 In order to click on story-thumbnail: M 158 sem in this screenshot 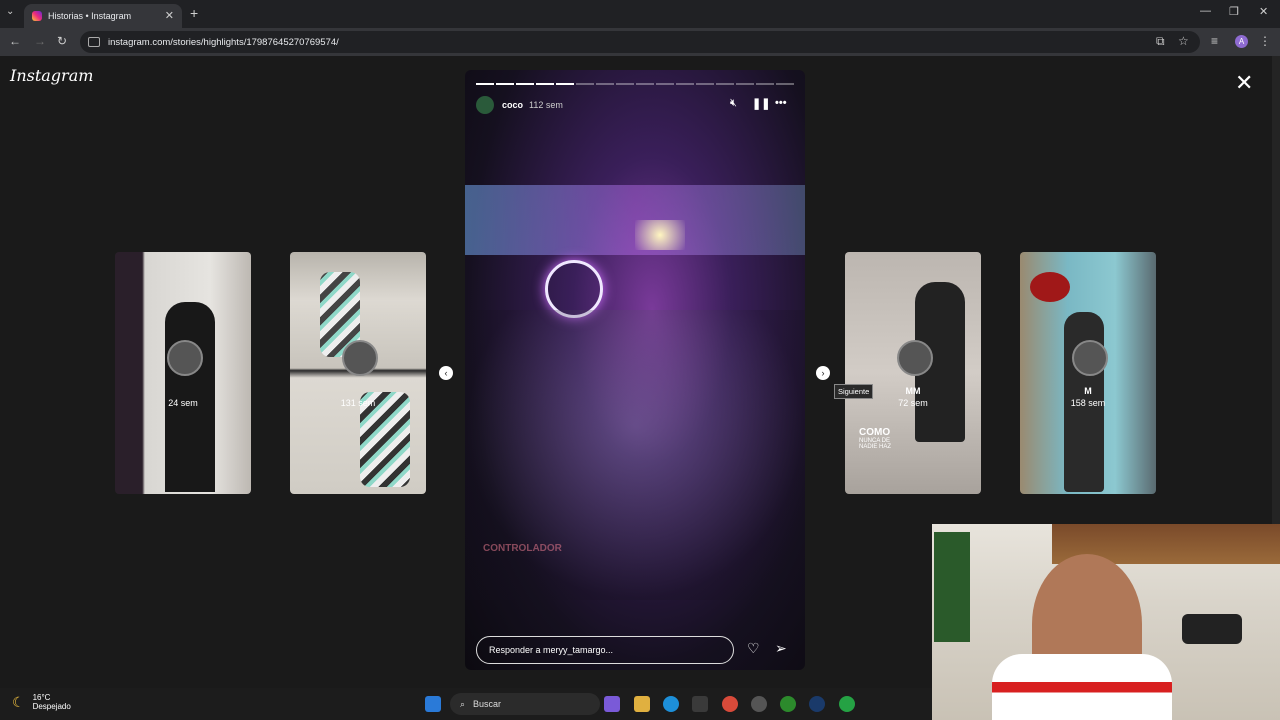, I will do `click(1088, 373)`.